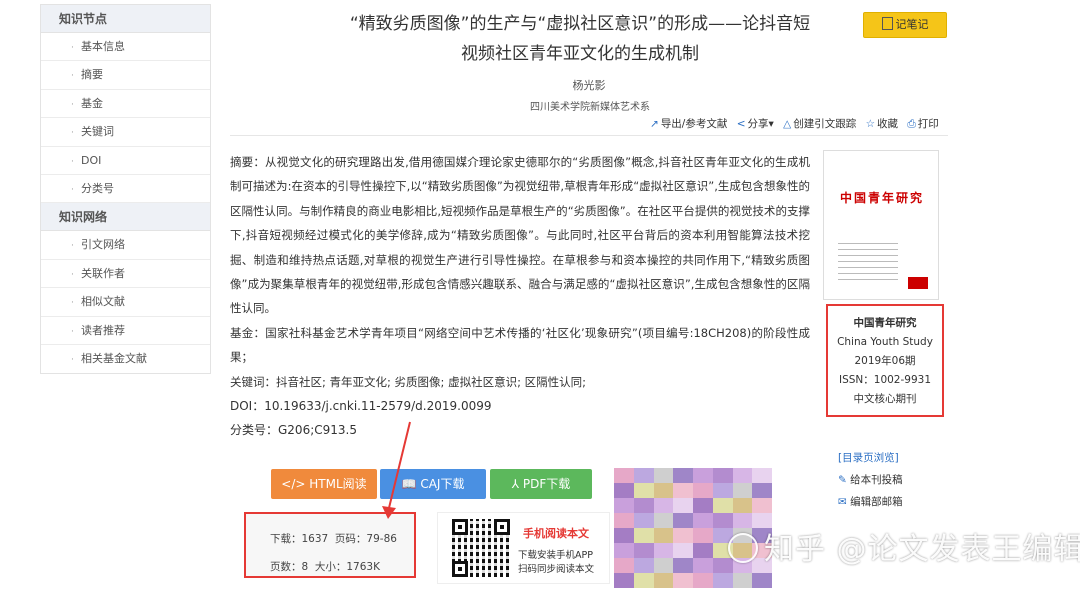 Image resolution: width=1080 pixels, height=595 pixels. I want to click on mobile-read-panel: 手机阅读本文 下载安装手机APP 扫码同步阅读本文, so click(523, 548).